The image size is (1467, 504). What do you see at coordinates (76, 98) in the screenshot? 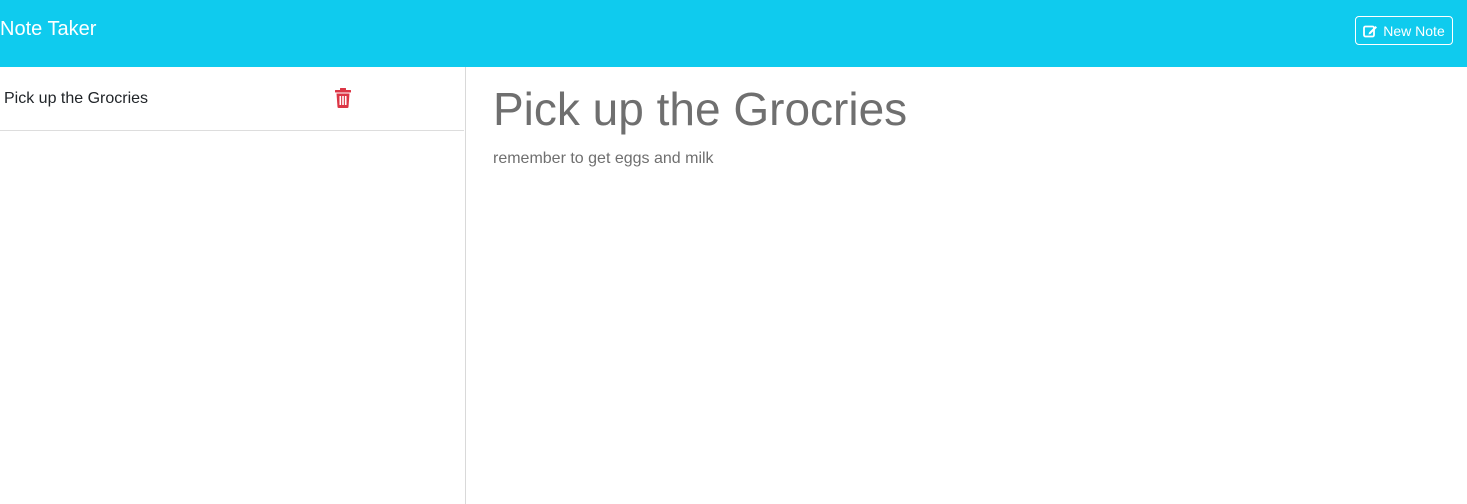
I see `list-item-title: Pick up the Grocries` at bounding box center [76, 98].